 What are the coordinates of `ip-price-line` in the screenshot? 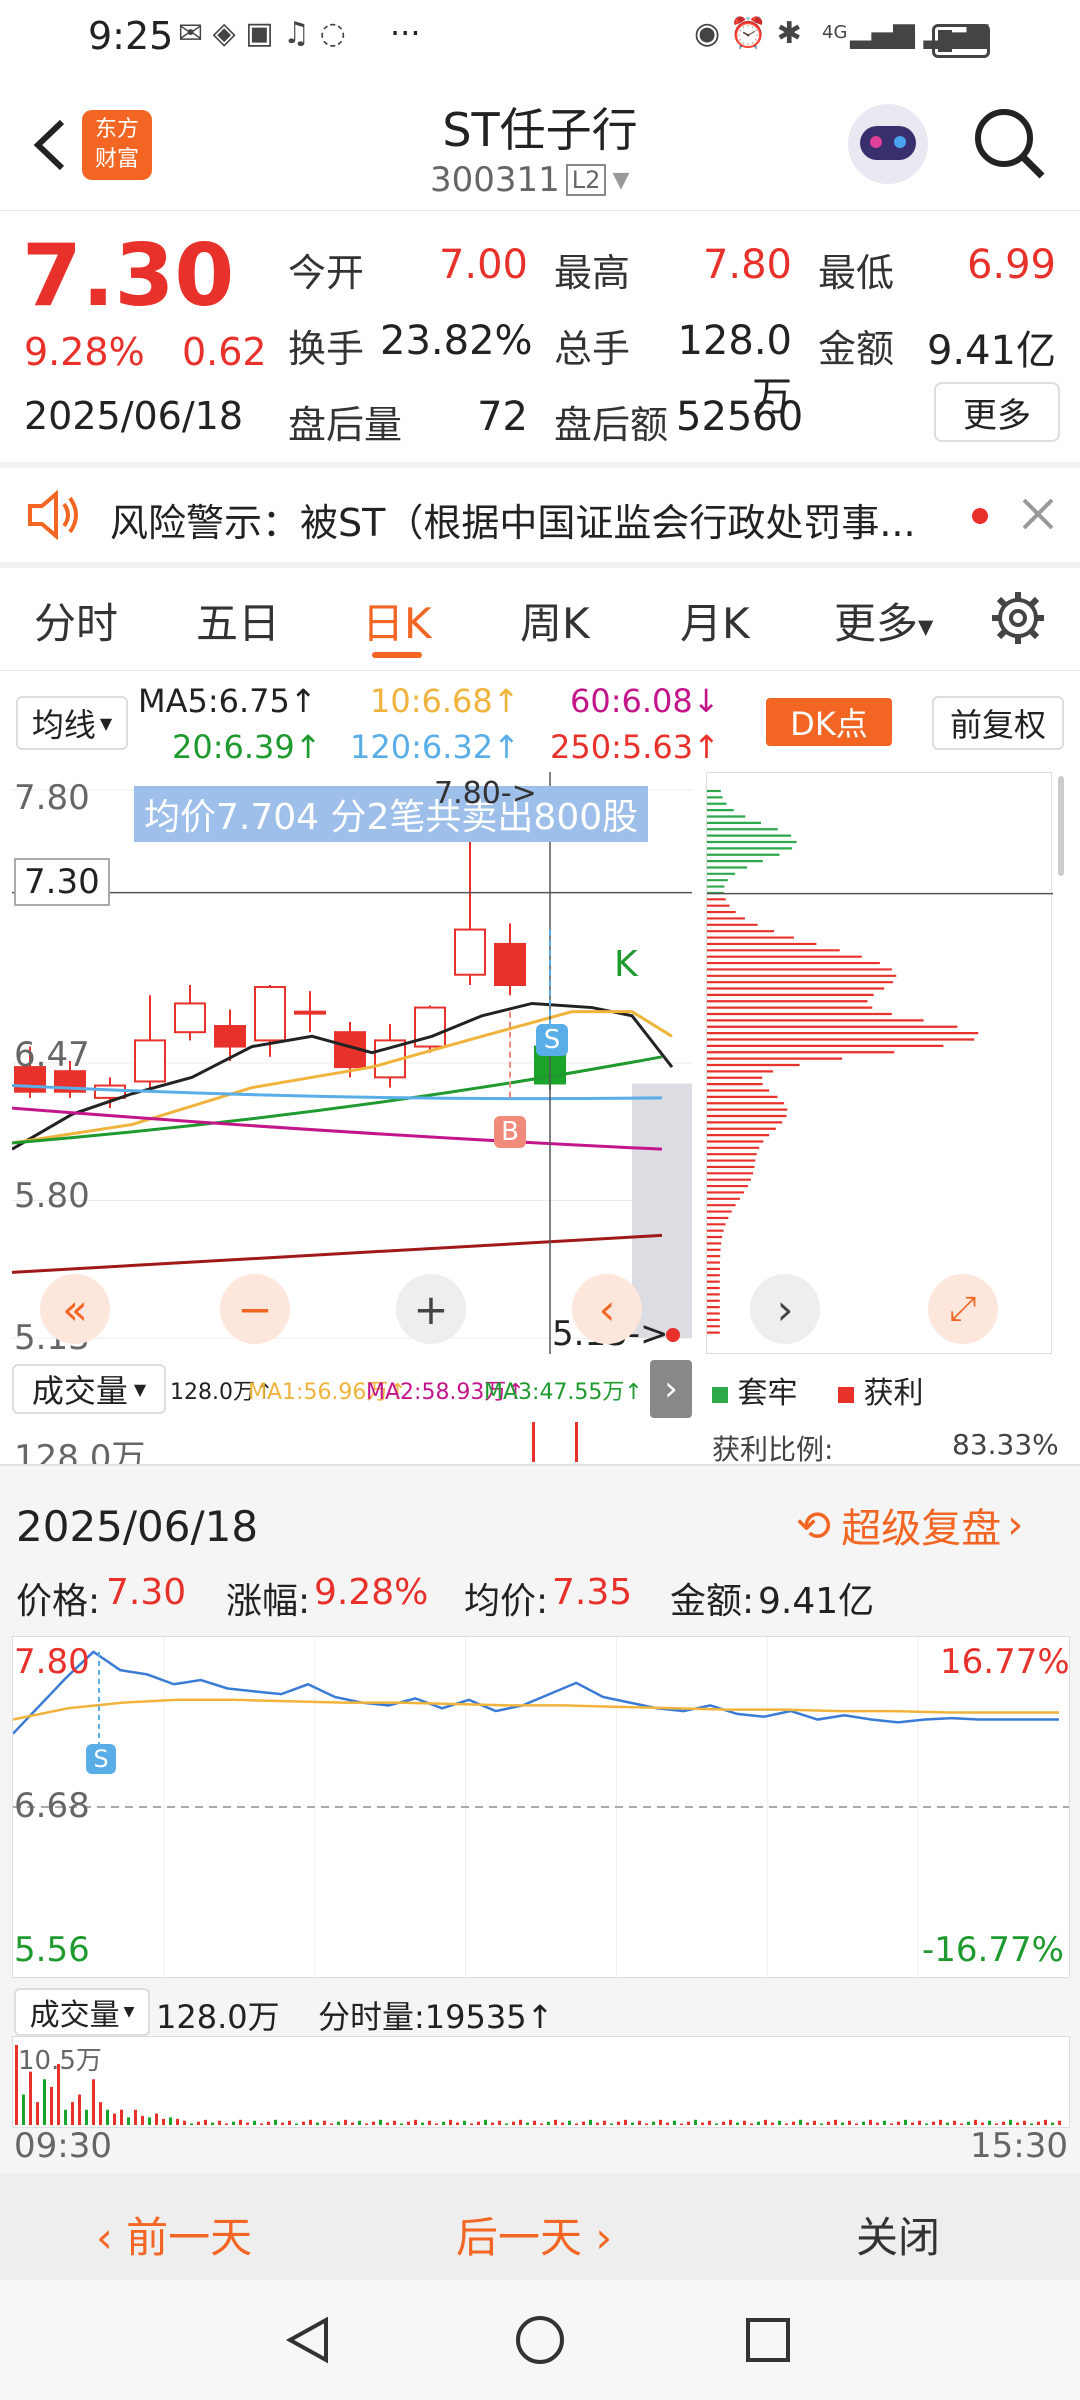 It's located at (535, 1692).